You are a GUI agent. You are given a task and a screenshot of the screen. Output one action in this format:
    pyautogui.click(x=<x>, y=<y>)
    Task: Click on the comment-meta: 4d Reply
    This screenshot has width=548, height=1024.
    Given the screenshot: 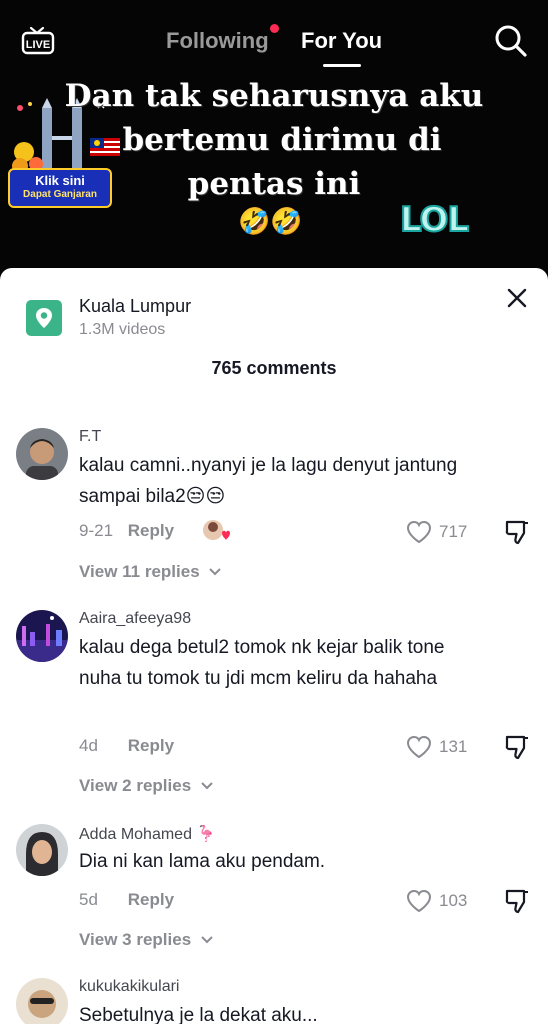 What is the action you would take?
    pyautogui.click(x=126, y=746)
    